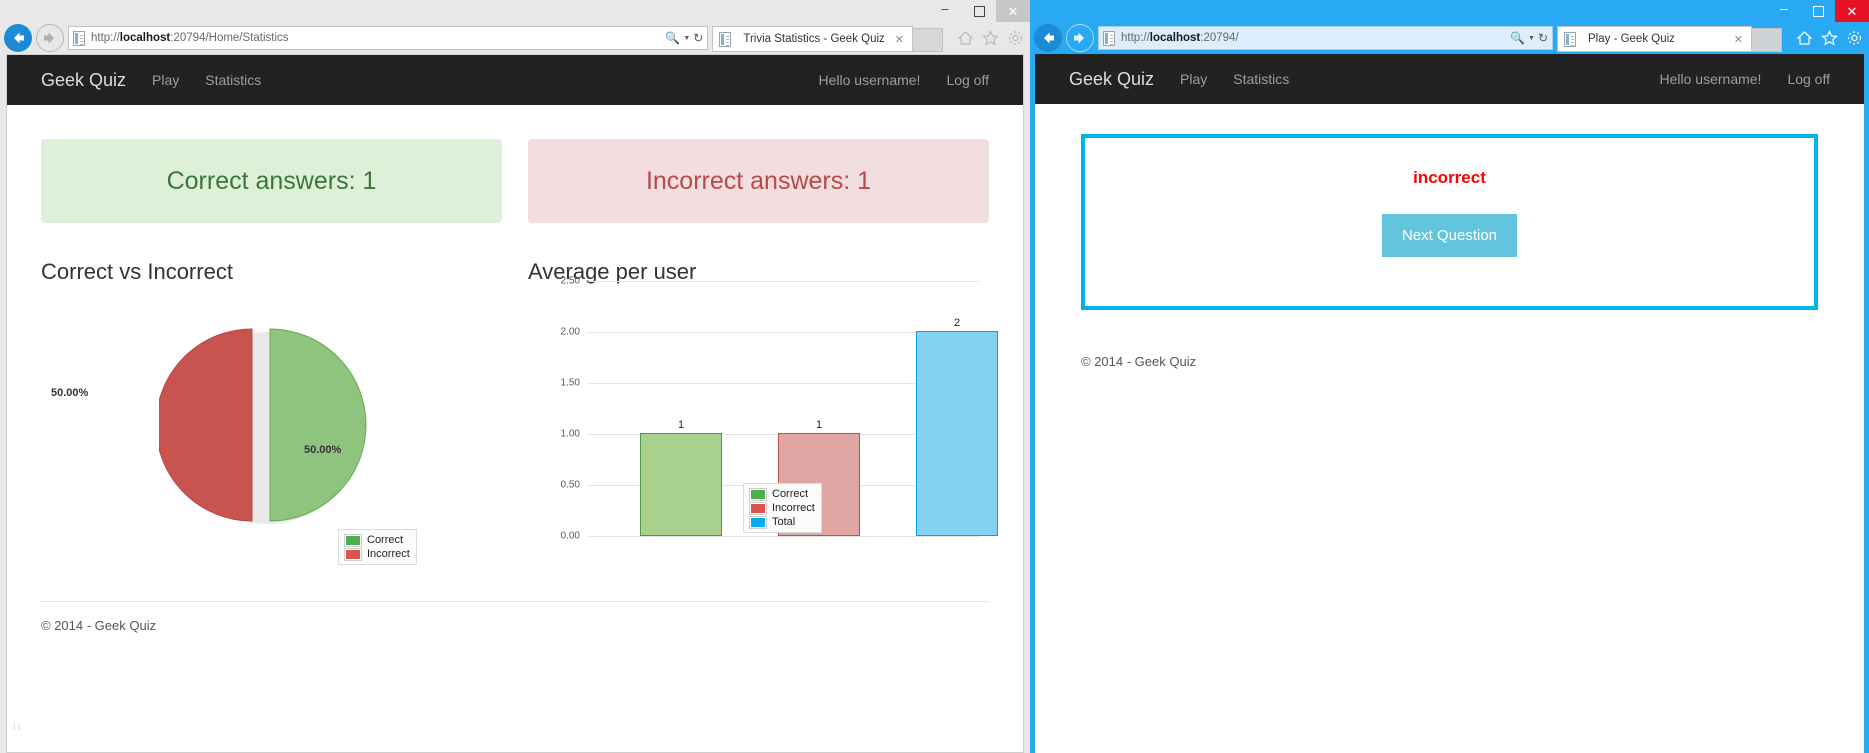 The height and width of the screenshot is (753, 1869). Describe the element at coordinates (99, 625) in the screenshot. I see `footer-copyright-statistics: © 2014 - Geek Quiz` at that location.